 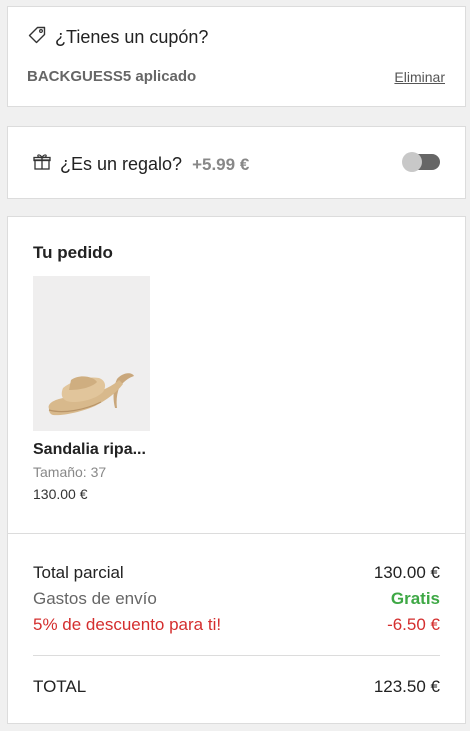 I want to click on coupon-applied-text: BACKGUESS5 aplicado, so click(x=112, y=76).